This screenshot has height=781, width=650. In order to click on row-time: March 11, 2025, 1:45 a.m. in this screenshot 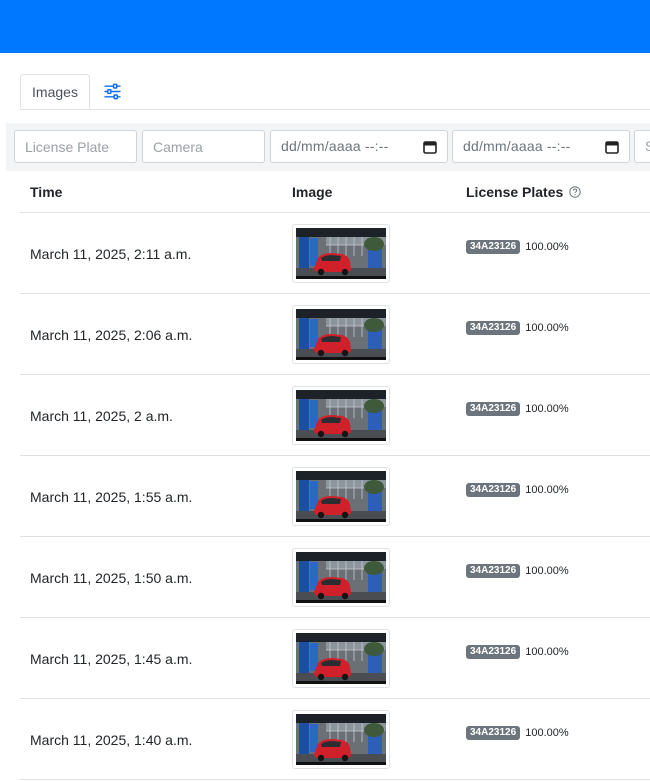, I will do `click(111, 659)`.